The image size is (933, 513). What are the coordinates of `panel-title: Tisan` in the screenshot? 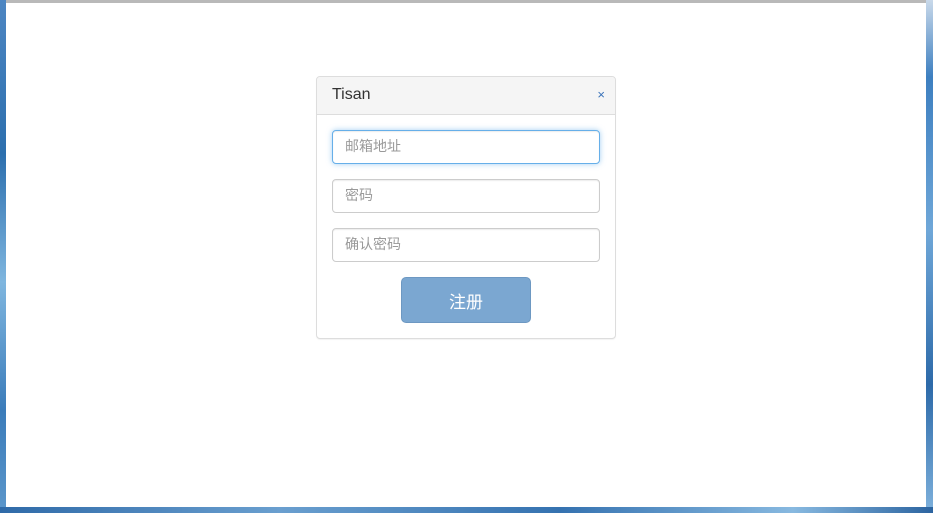 It's located at (351, 94).